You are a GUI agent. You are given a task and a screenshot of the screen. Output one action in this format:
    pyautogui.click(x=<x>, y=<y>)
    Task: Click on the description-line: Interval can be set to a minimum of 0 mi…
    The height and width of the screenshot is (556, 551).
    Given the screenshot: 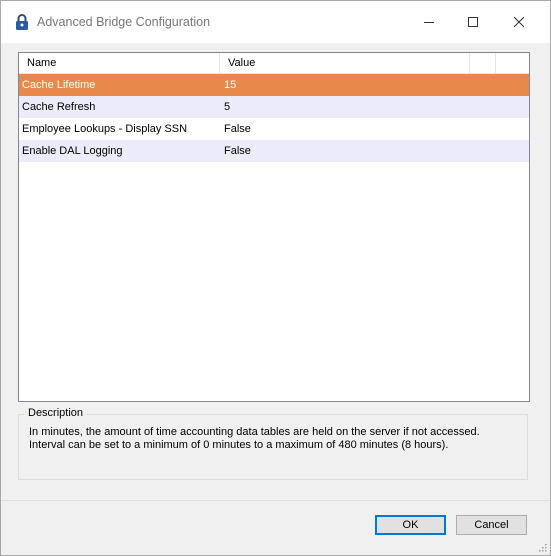 What is the action you would take?
    pyautogui.click(x=239, y=445)
    